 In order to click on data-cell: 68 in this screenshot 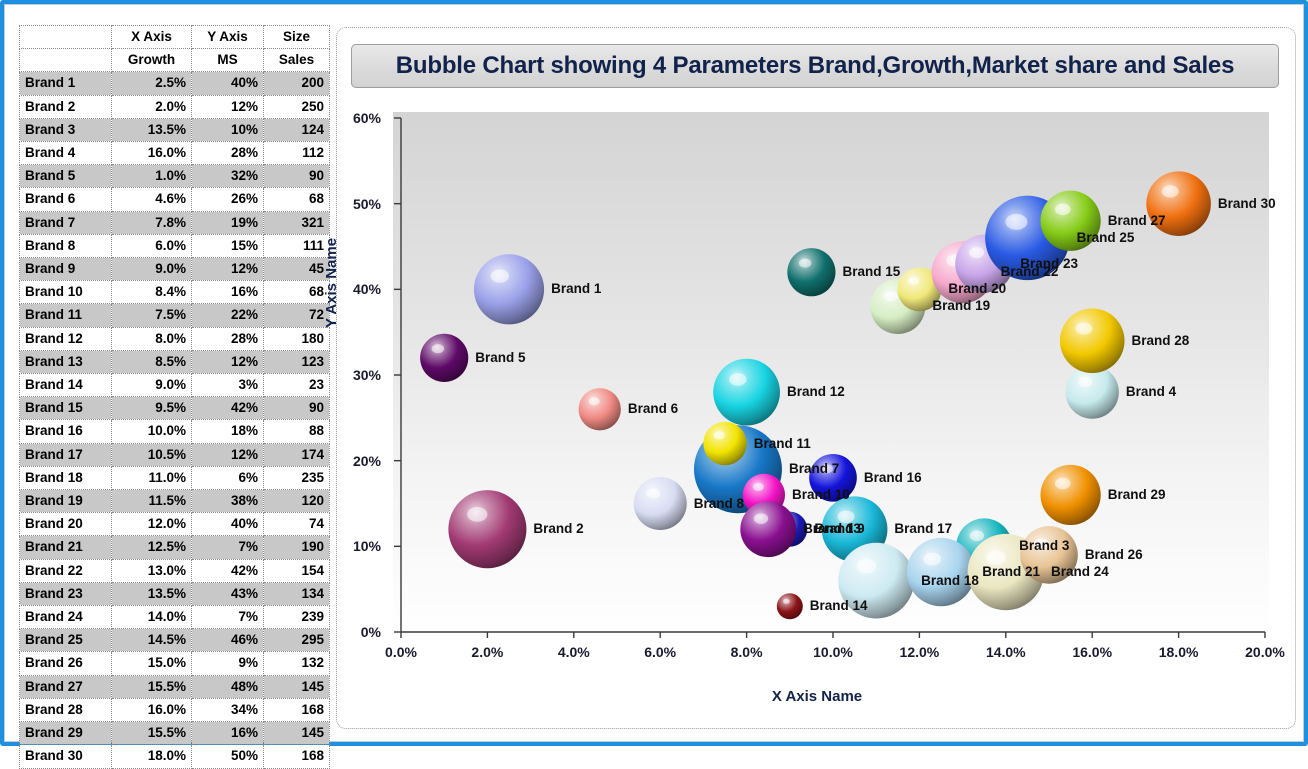, I will do `click(296, 199)`.